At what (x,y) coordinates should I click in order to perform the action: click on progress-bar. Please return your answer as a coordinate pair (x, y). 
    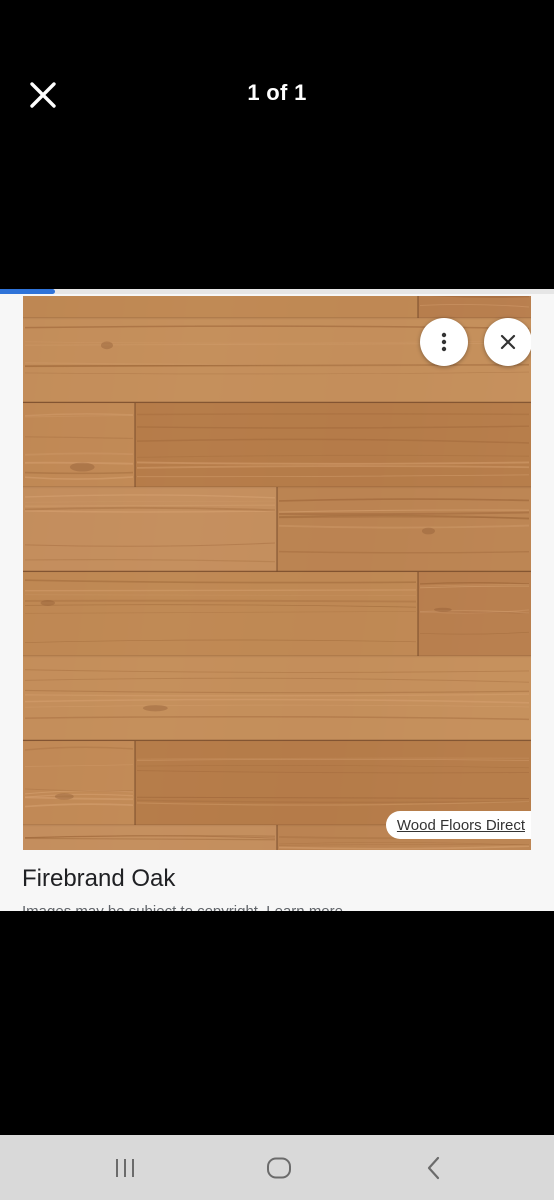
    Looking at the image, I should click on (277, 291).